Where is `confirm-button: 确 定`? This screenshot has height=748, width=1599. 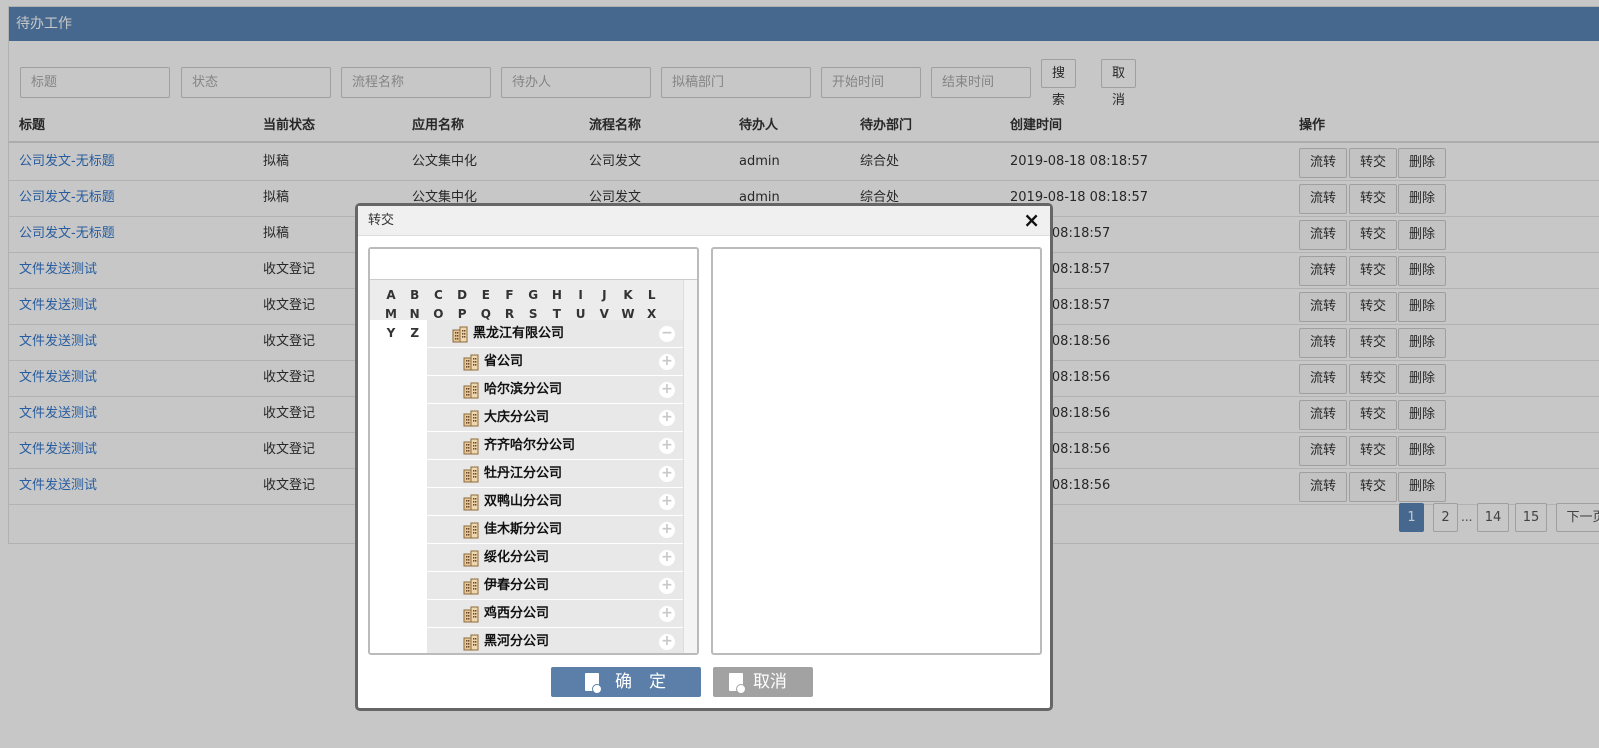 confirm-button: 确 定 is located at coordinates (626, 682).